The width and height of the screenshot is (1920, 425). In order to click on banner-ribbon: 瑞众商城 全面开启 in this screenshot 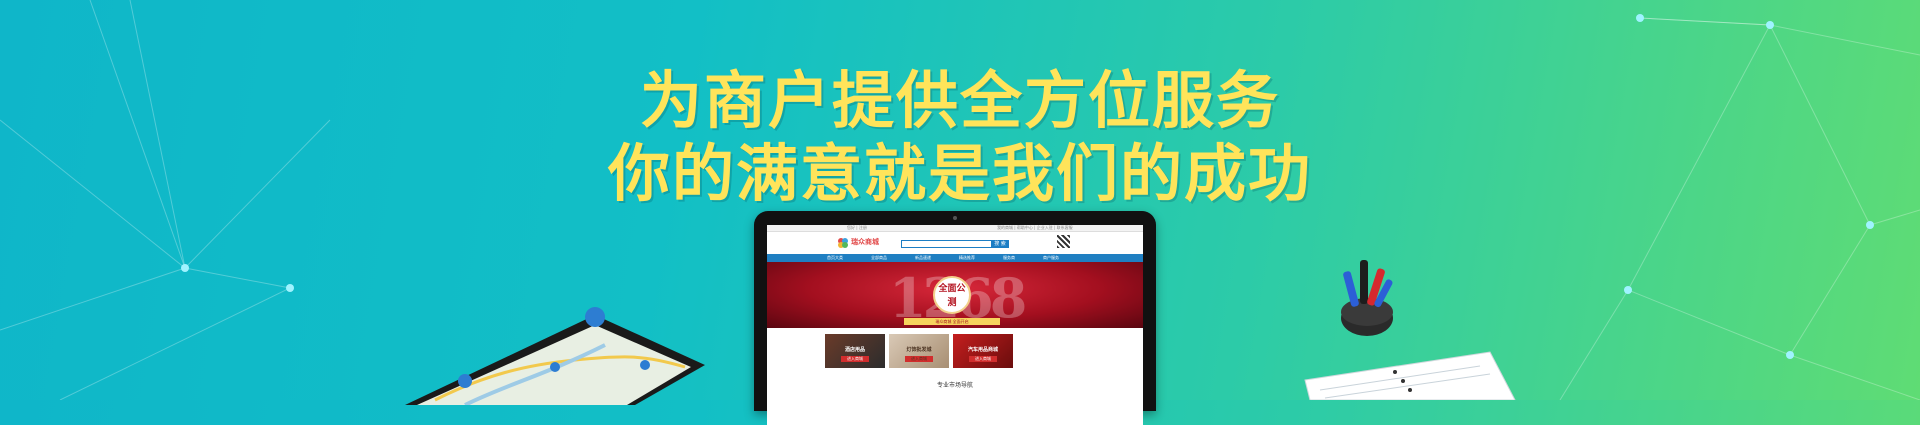, I will do `click(952, 321)`.